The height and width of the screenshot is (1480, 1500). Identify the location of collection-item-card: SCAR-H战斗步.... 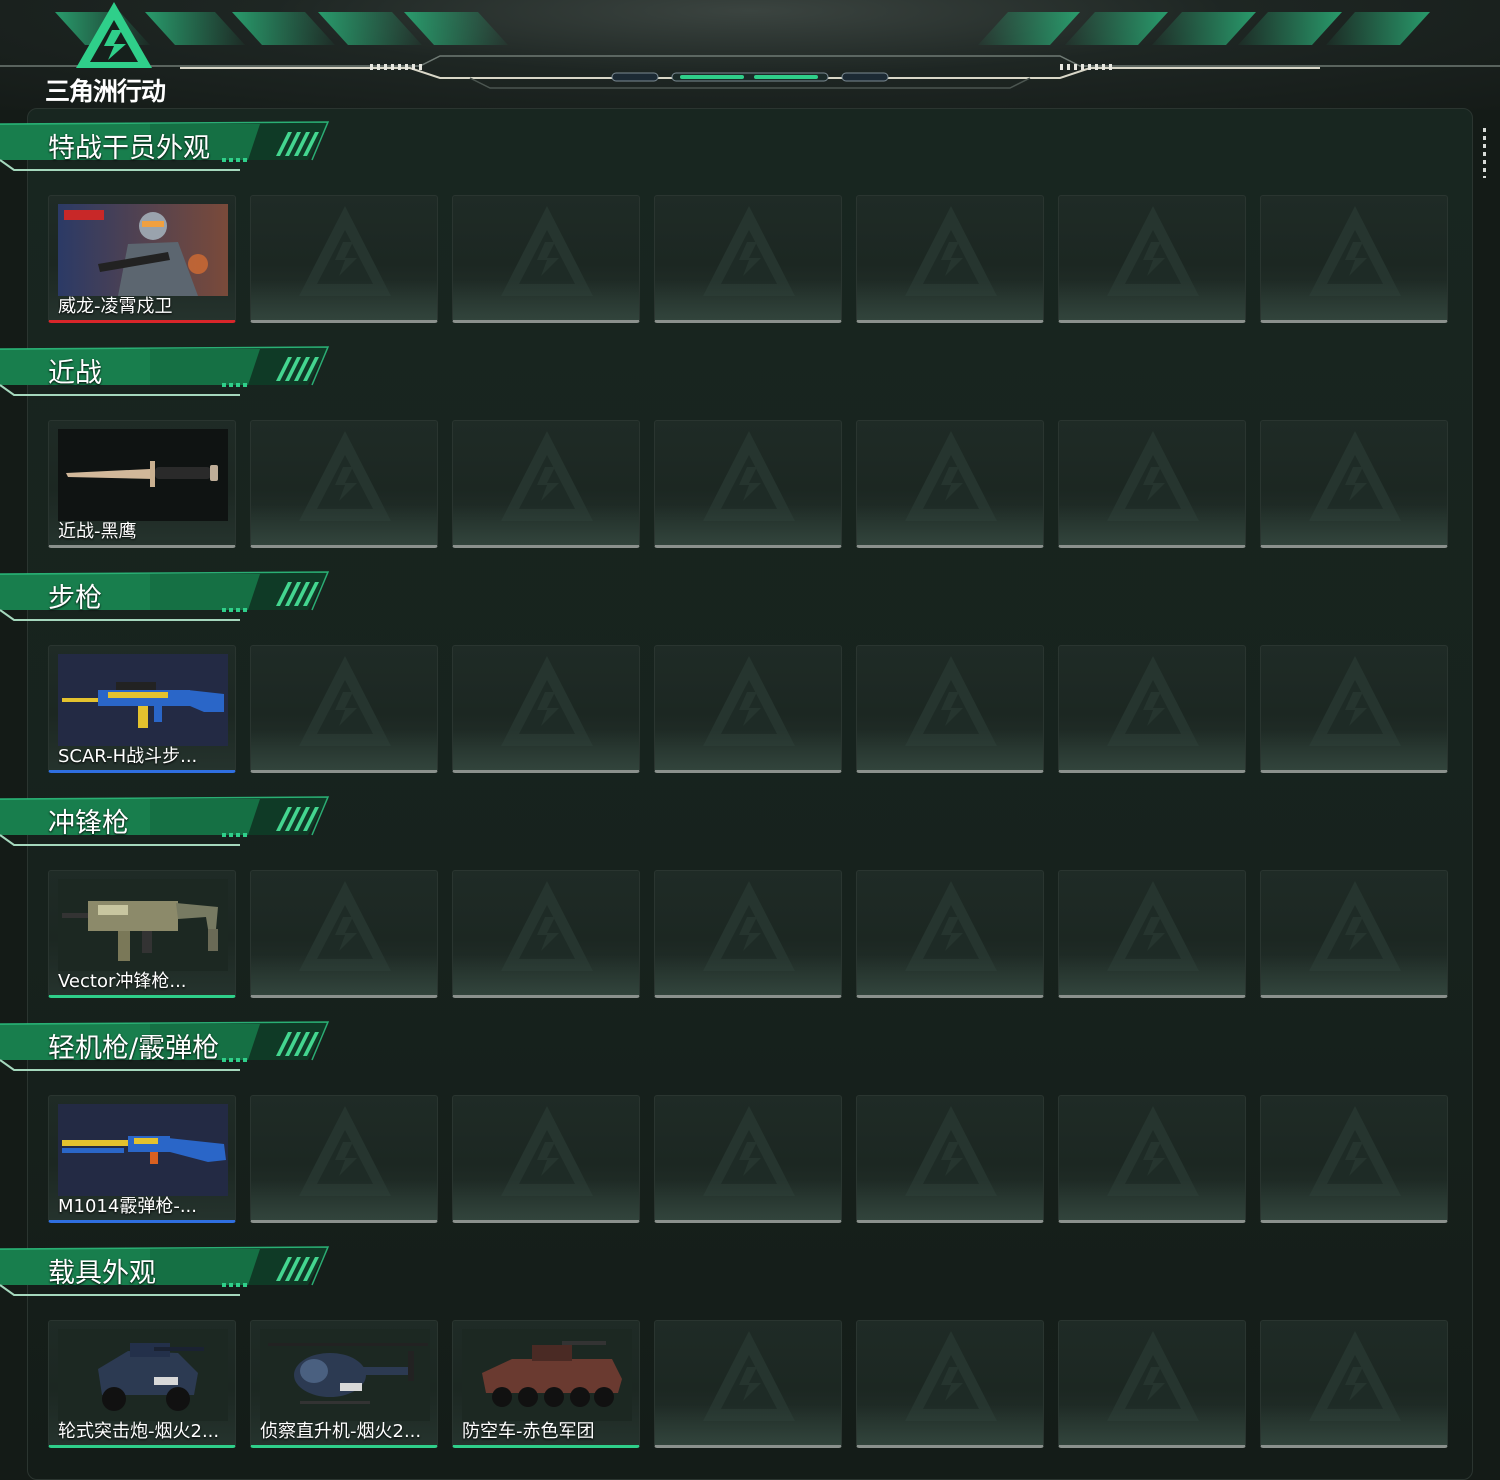
(142, 709).